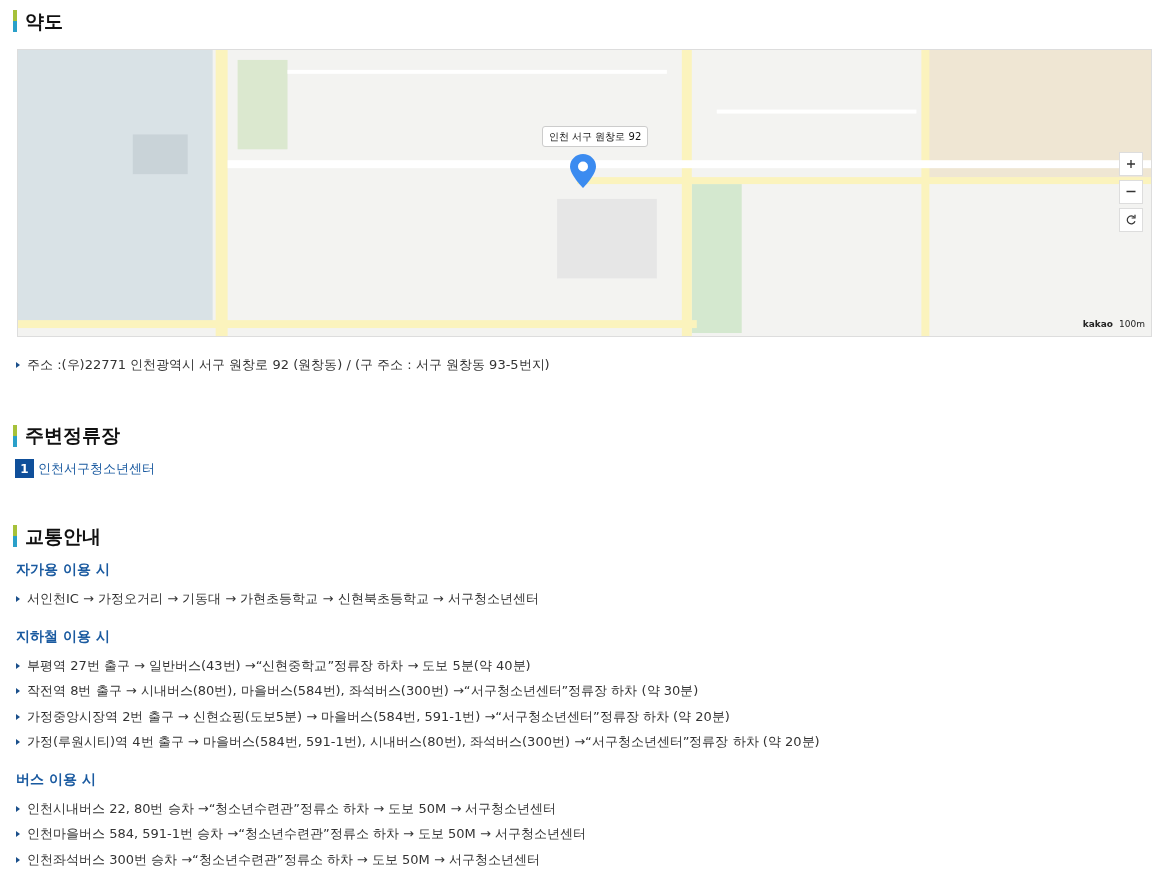 The image size is (1157, 893). I want to click on map-pin-icon, so click(583, 170).